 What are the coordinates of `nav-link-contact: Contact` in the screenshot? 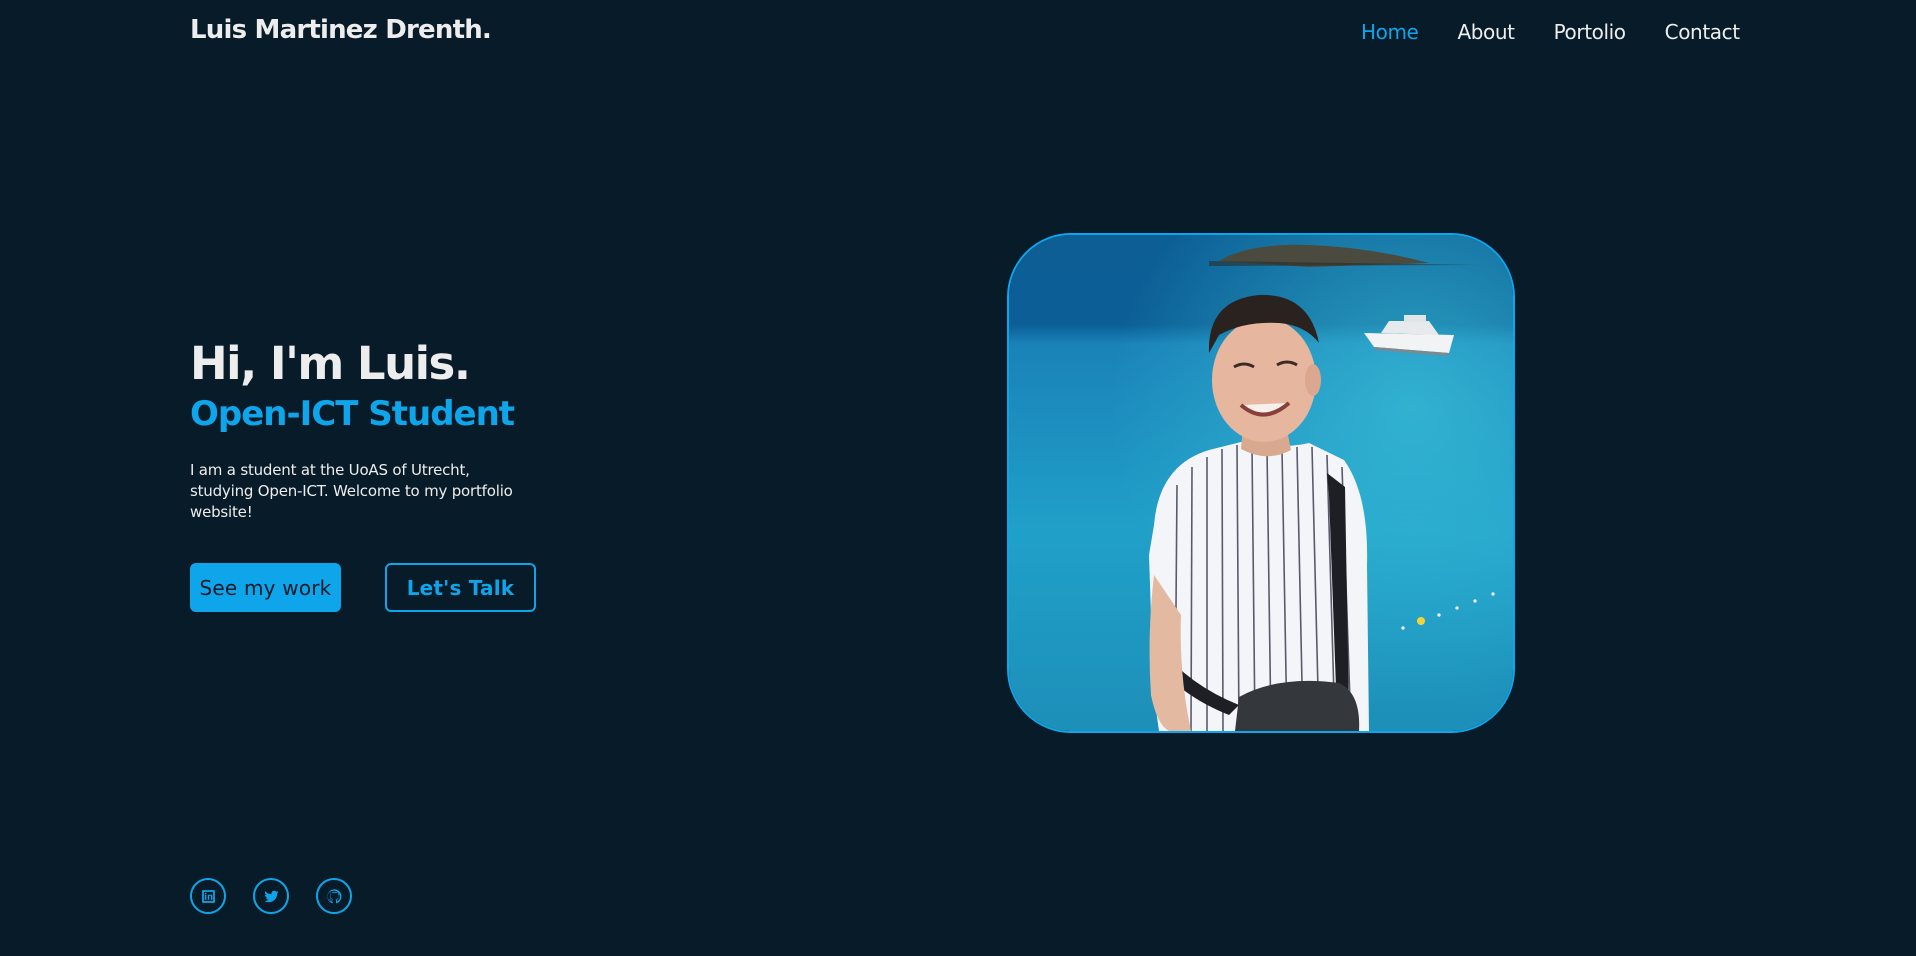 It's located at (1702, 32).